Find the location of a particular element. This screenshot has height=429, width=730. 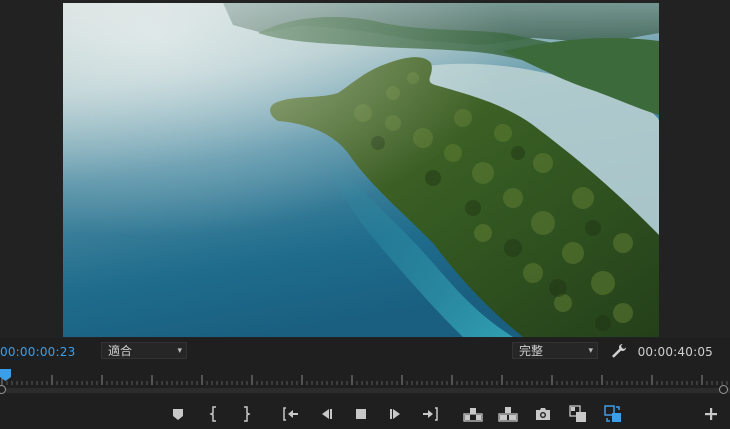

export-frame-button is located at coordinates (543, 414).